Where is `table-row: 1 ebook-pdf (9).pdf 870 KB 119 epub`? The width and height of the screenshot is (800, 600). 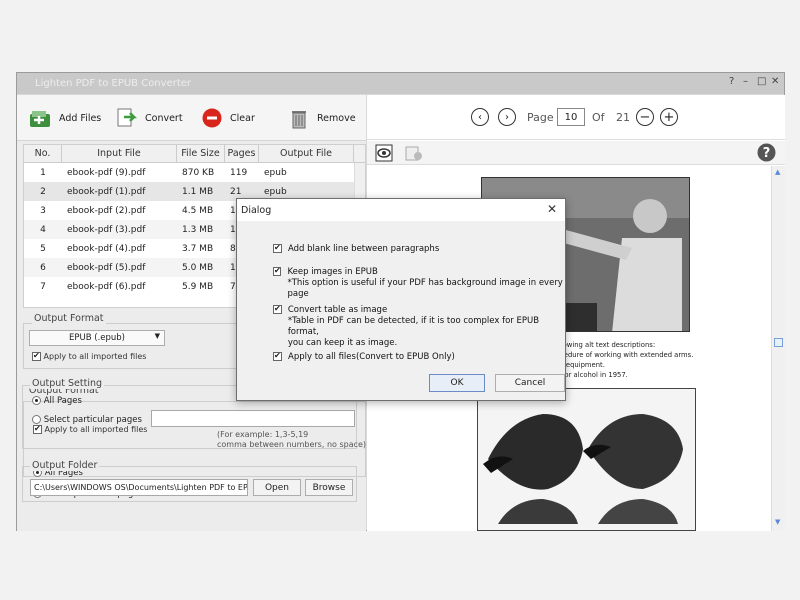 table-row: 1 ebook-pdf (9).pdf 870 KB 119 epub is located at coordinates (194, 172).